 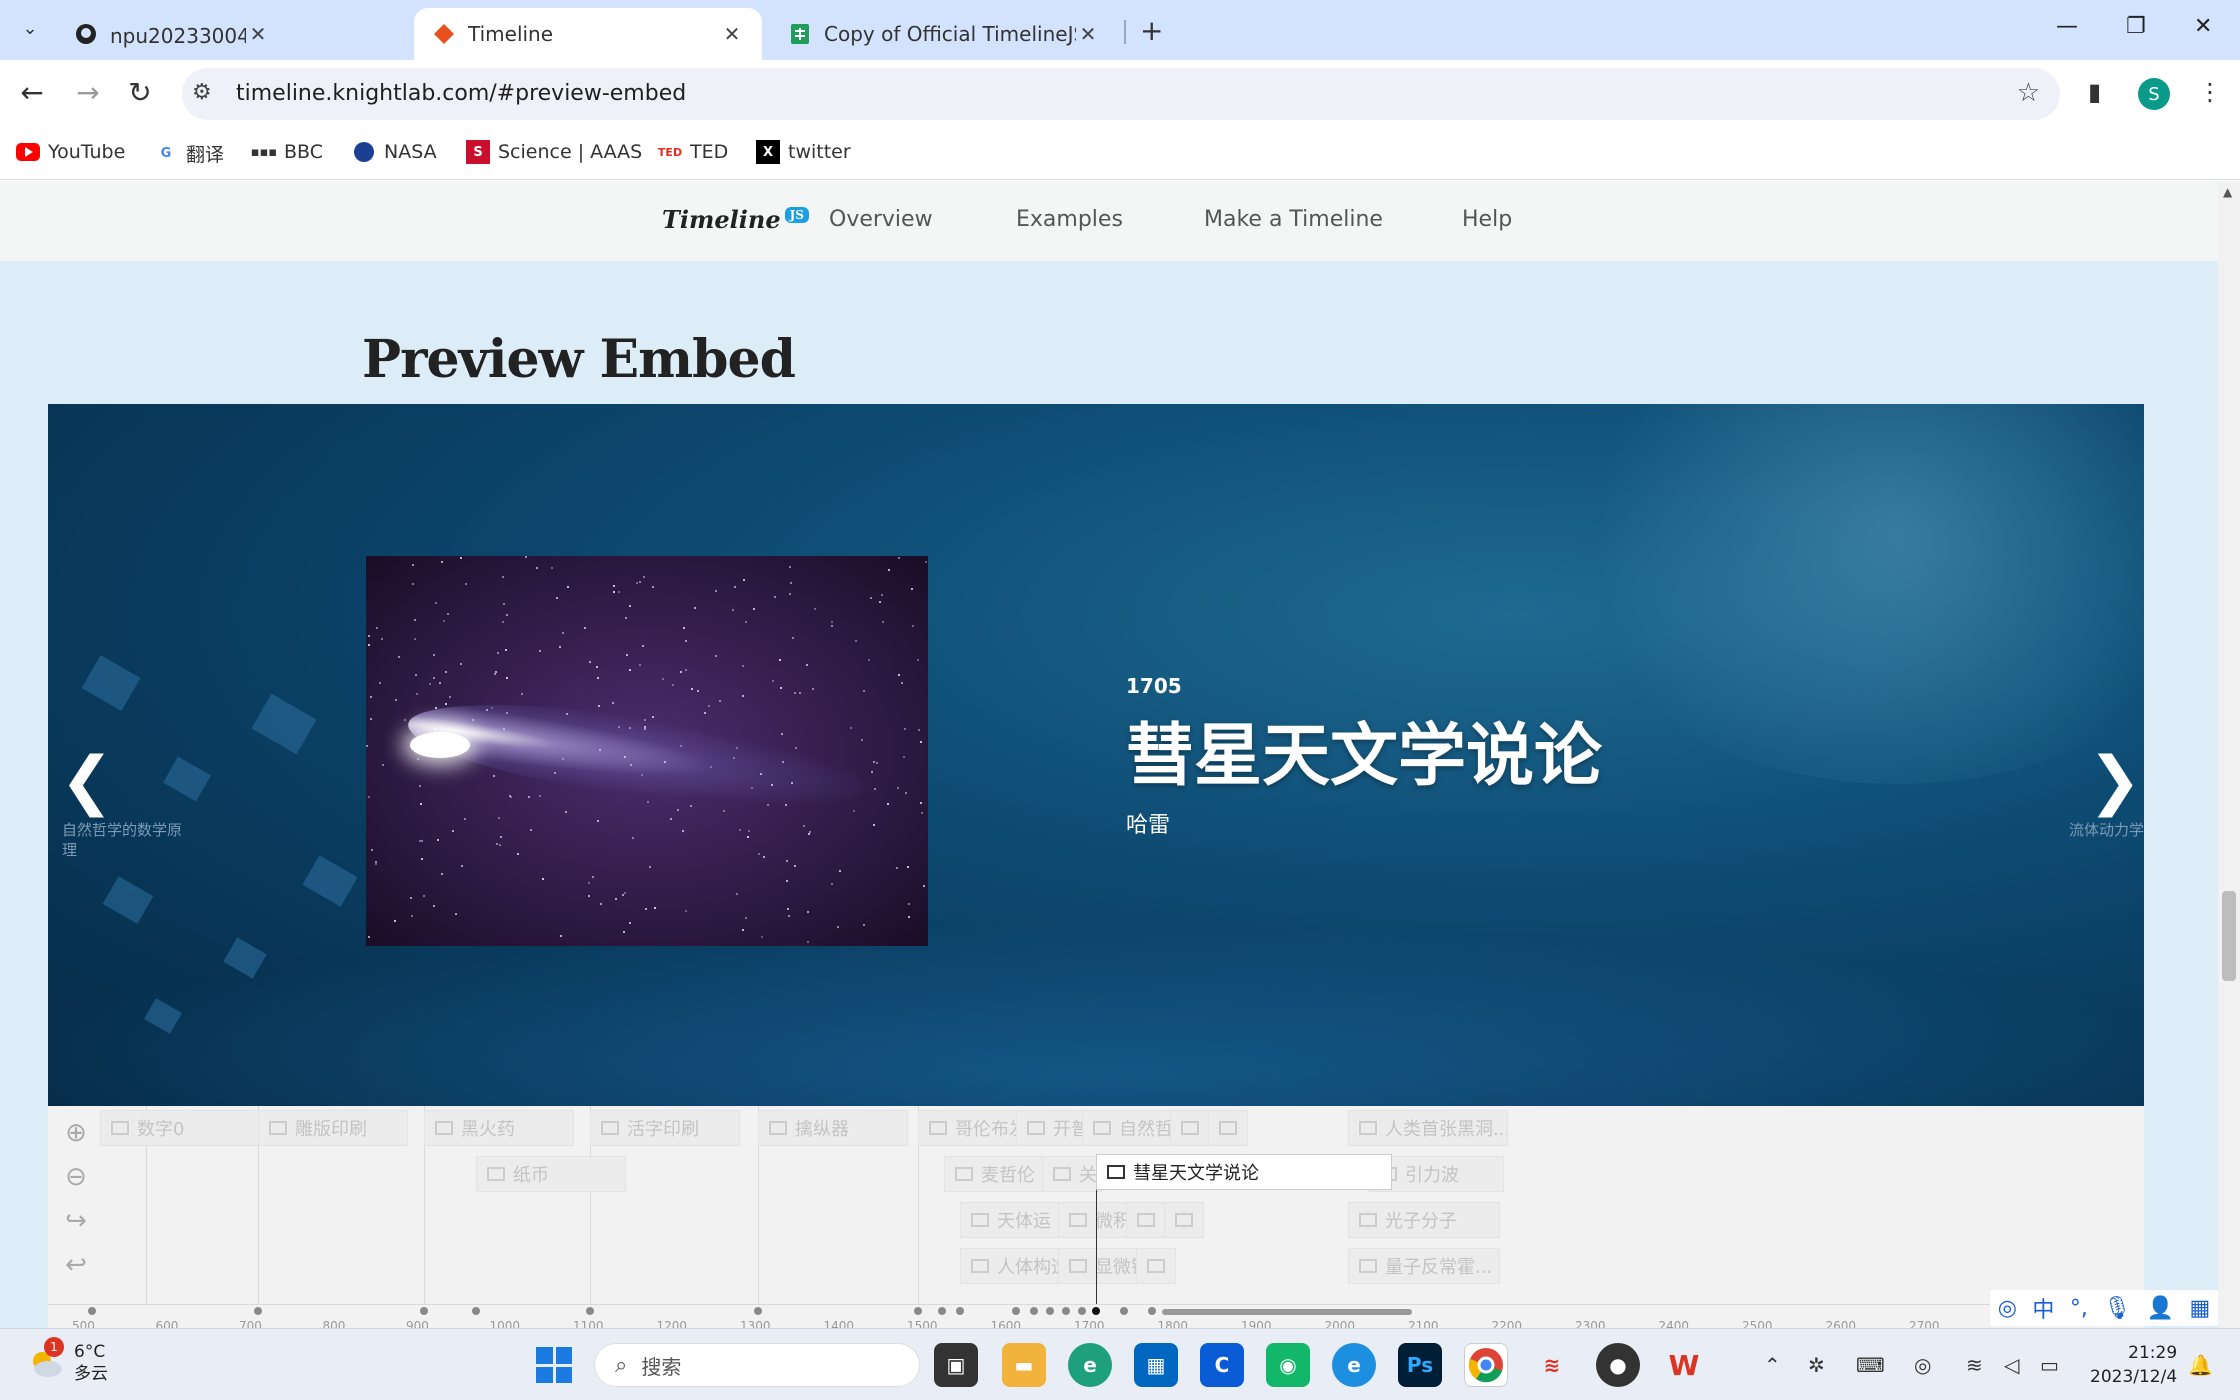 What do you see at coordinates (499, 1128) in the screenshot?
I see `timeline-marker: 黑火药` at bounding box center [499, 1128].